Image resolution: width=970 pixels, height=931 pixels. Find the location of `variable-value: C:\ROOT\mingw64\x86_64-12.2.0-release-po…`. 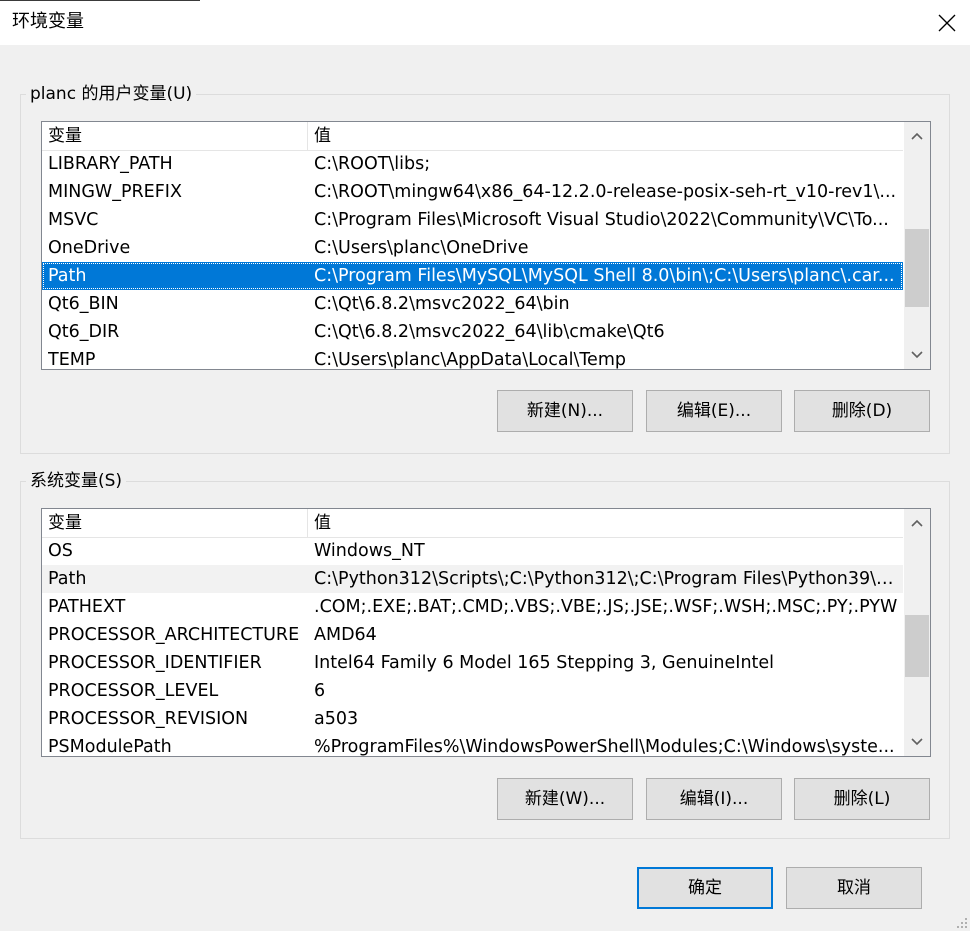

variable-value: C:\ROOT\mingw64\x86_64-12.2.0-release-po… is located at coordinates (605, 192).